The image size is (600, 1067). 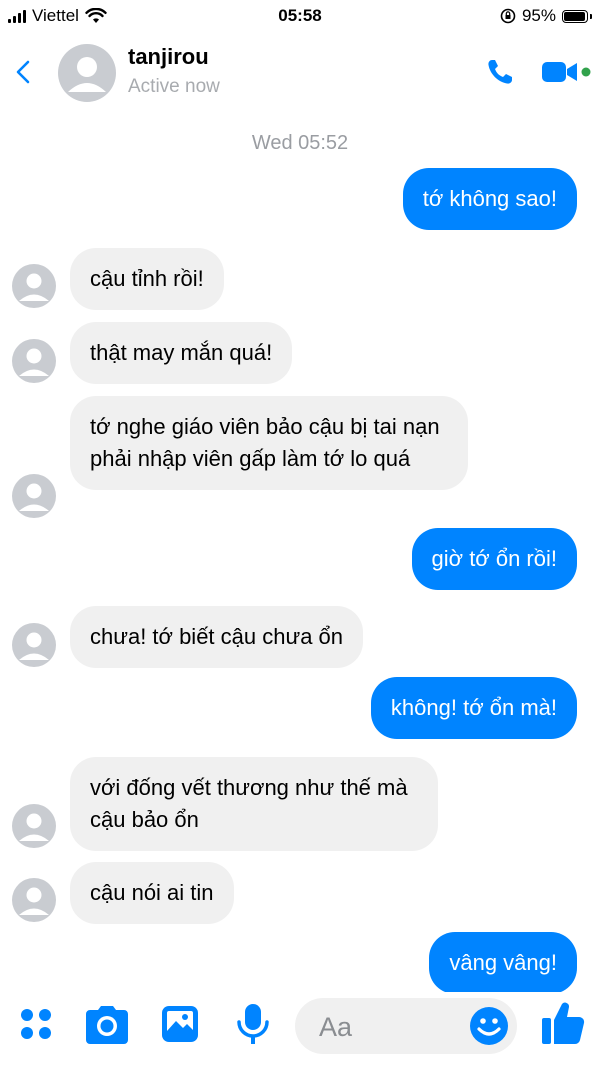 I want to click on gallery-icon, so click(x=180, y=1024).